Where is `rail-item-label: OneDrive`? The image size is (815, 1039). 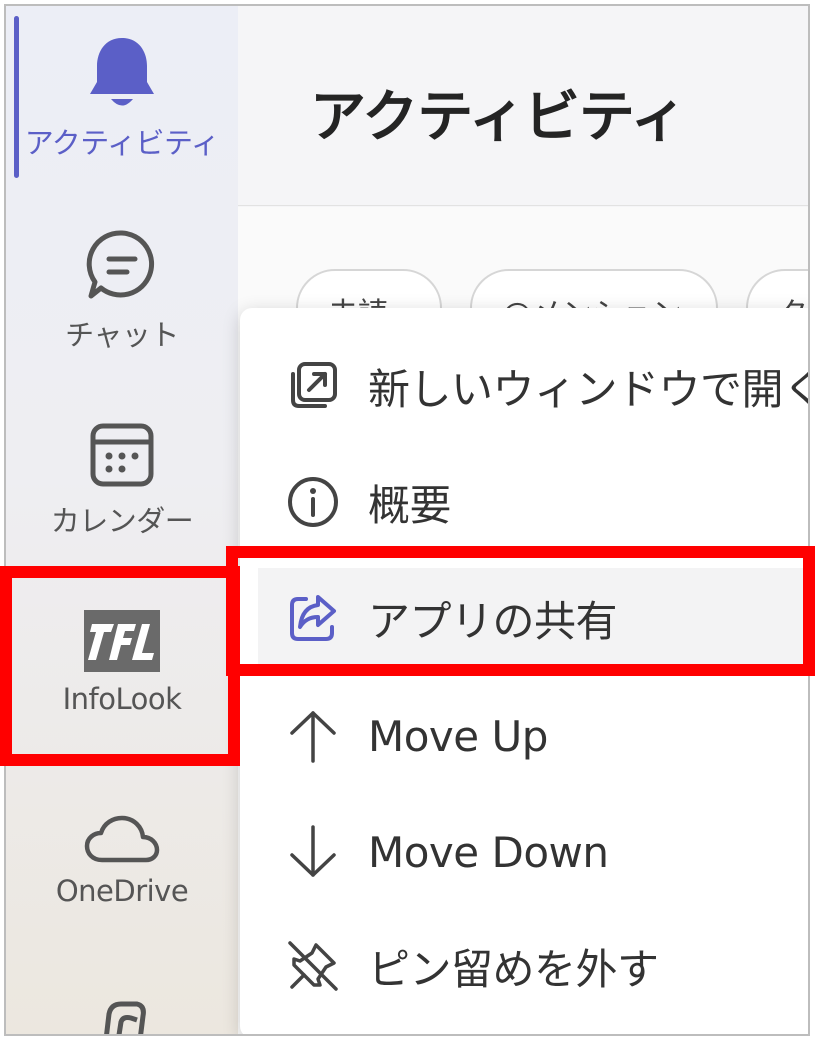
rail-item-label: OneDrive is located at coordinates (122, 891).